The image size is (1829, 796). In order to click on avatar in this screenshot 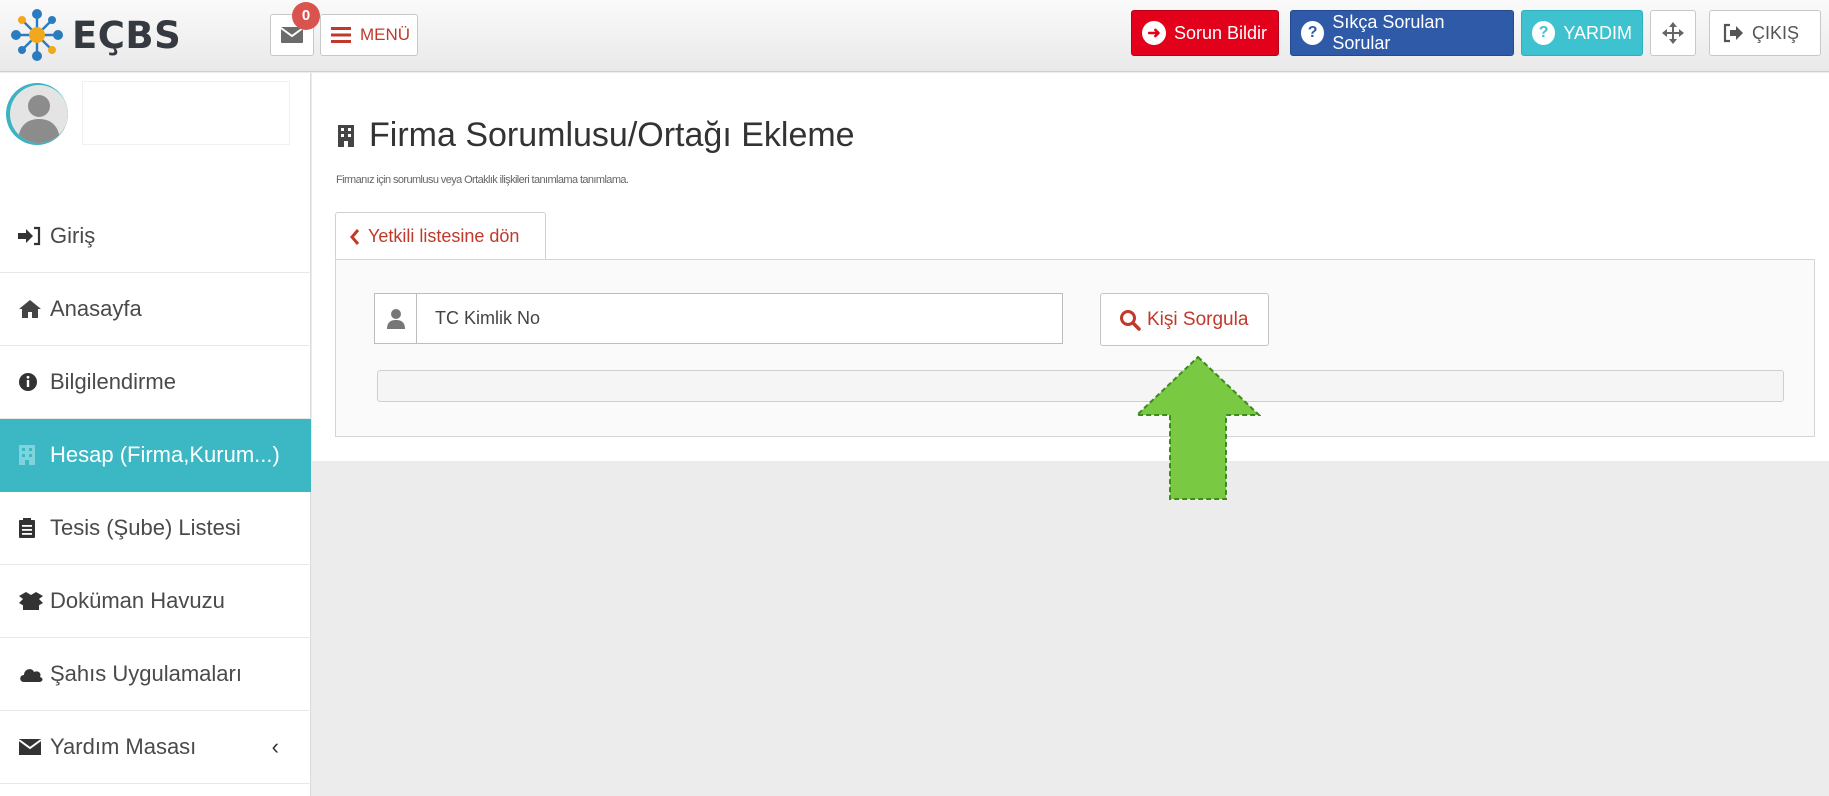, I will do `click(37, 114)`.